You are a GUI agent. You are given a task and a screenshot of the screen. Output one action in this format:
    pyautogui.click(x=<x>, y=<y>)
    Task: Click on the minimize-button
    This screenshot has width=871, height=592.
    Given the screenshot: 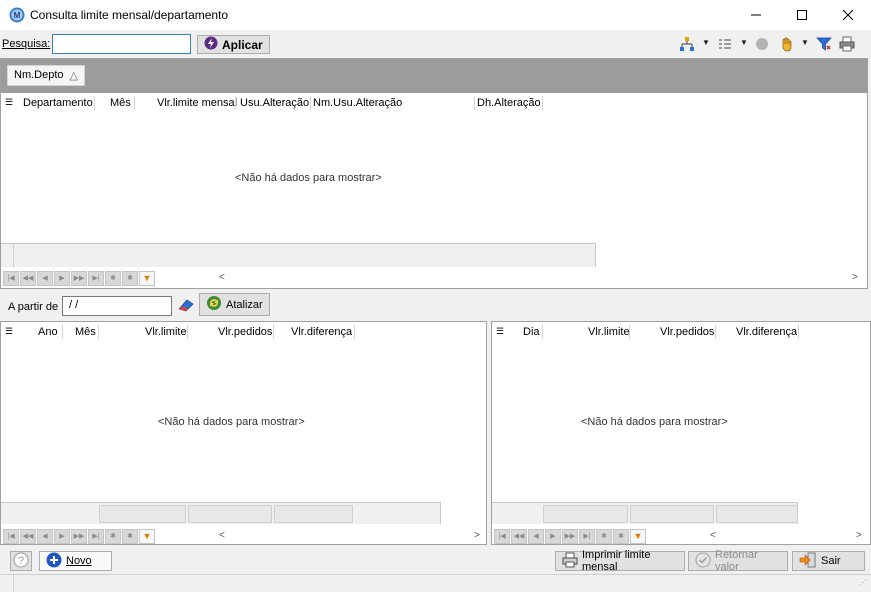 What is the action you would take?
    pyautogui.click(x=756, y=15)
    